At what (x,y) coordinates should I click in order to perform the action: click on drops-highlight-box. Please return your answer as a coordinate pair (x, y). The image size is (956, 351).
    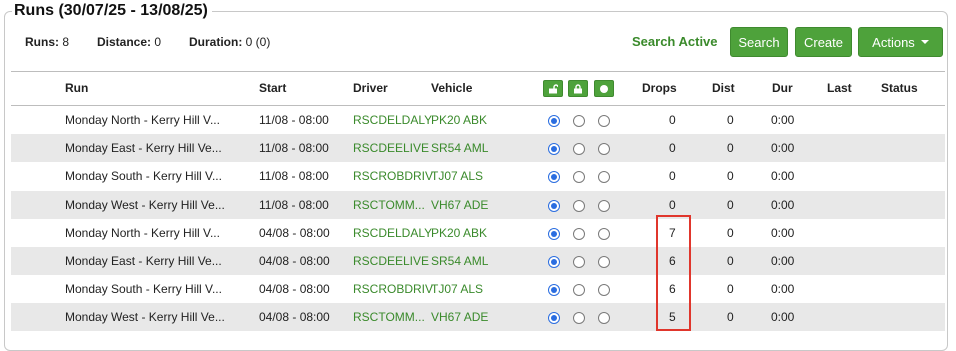
    Looking at the image, I should click on (673, 273).